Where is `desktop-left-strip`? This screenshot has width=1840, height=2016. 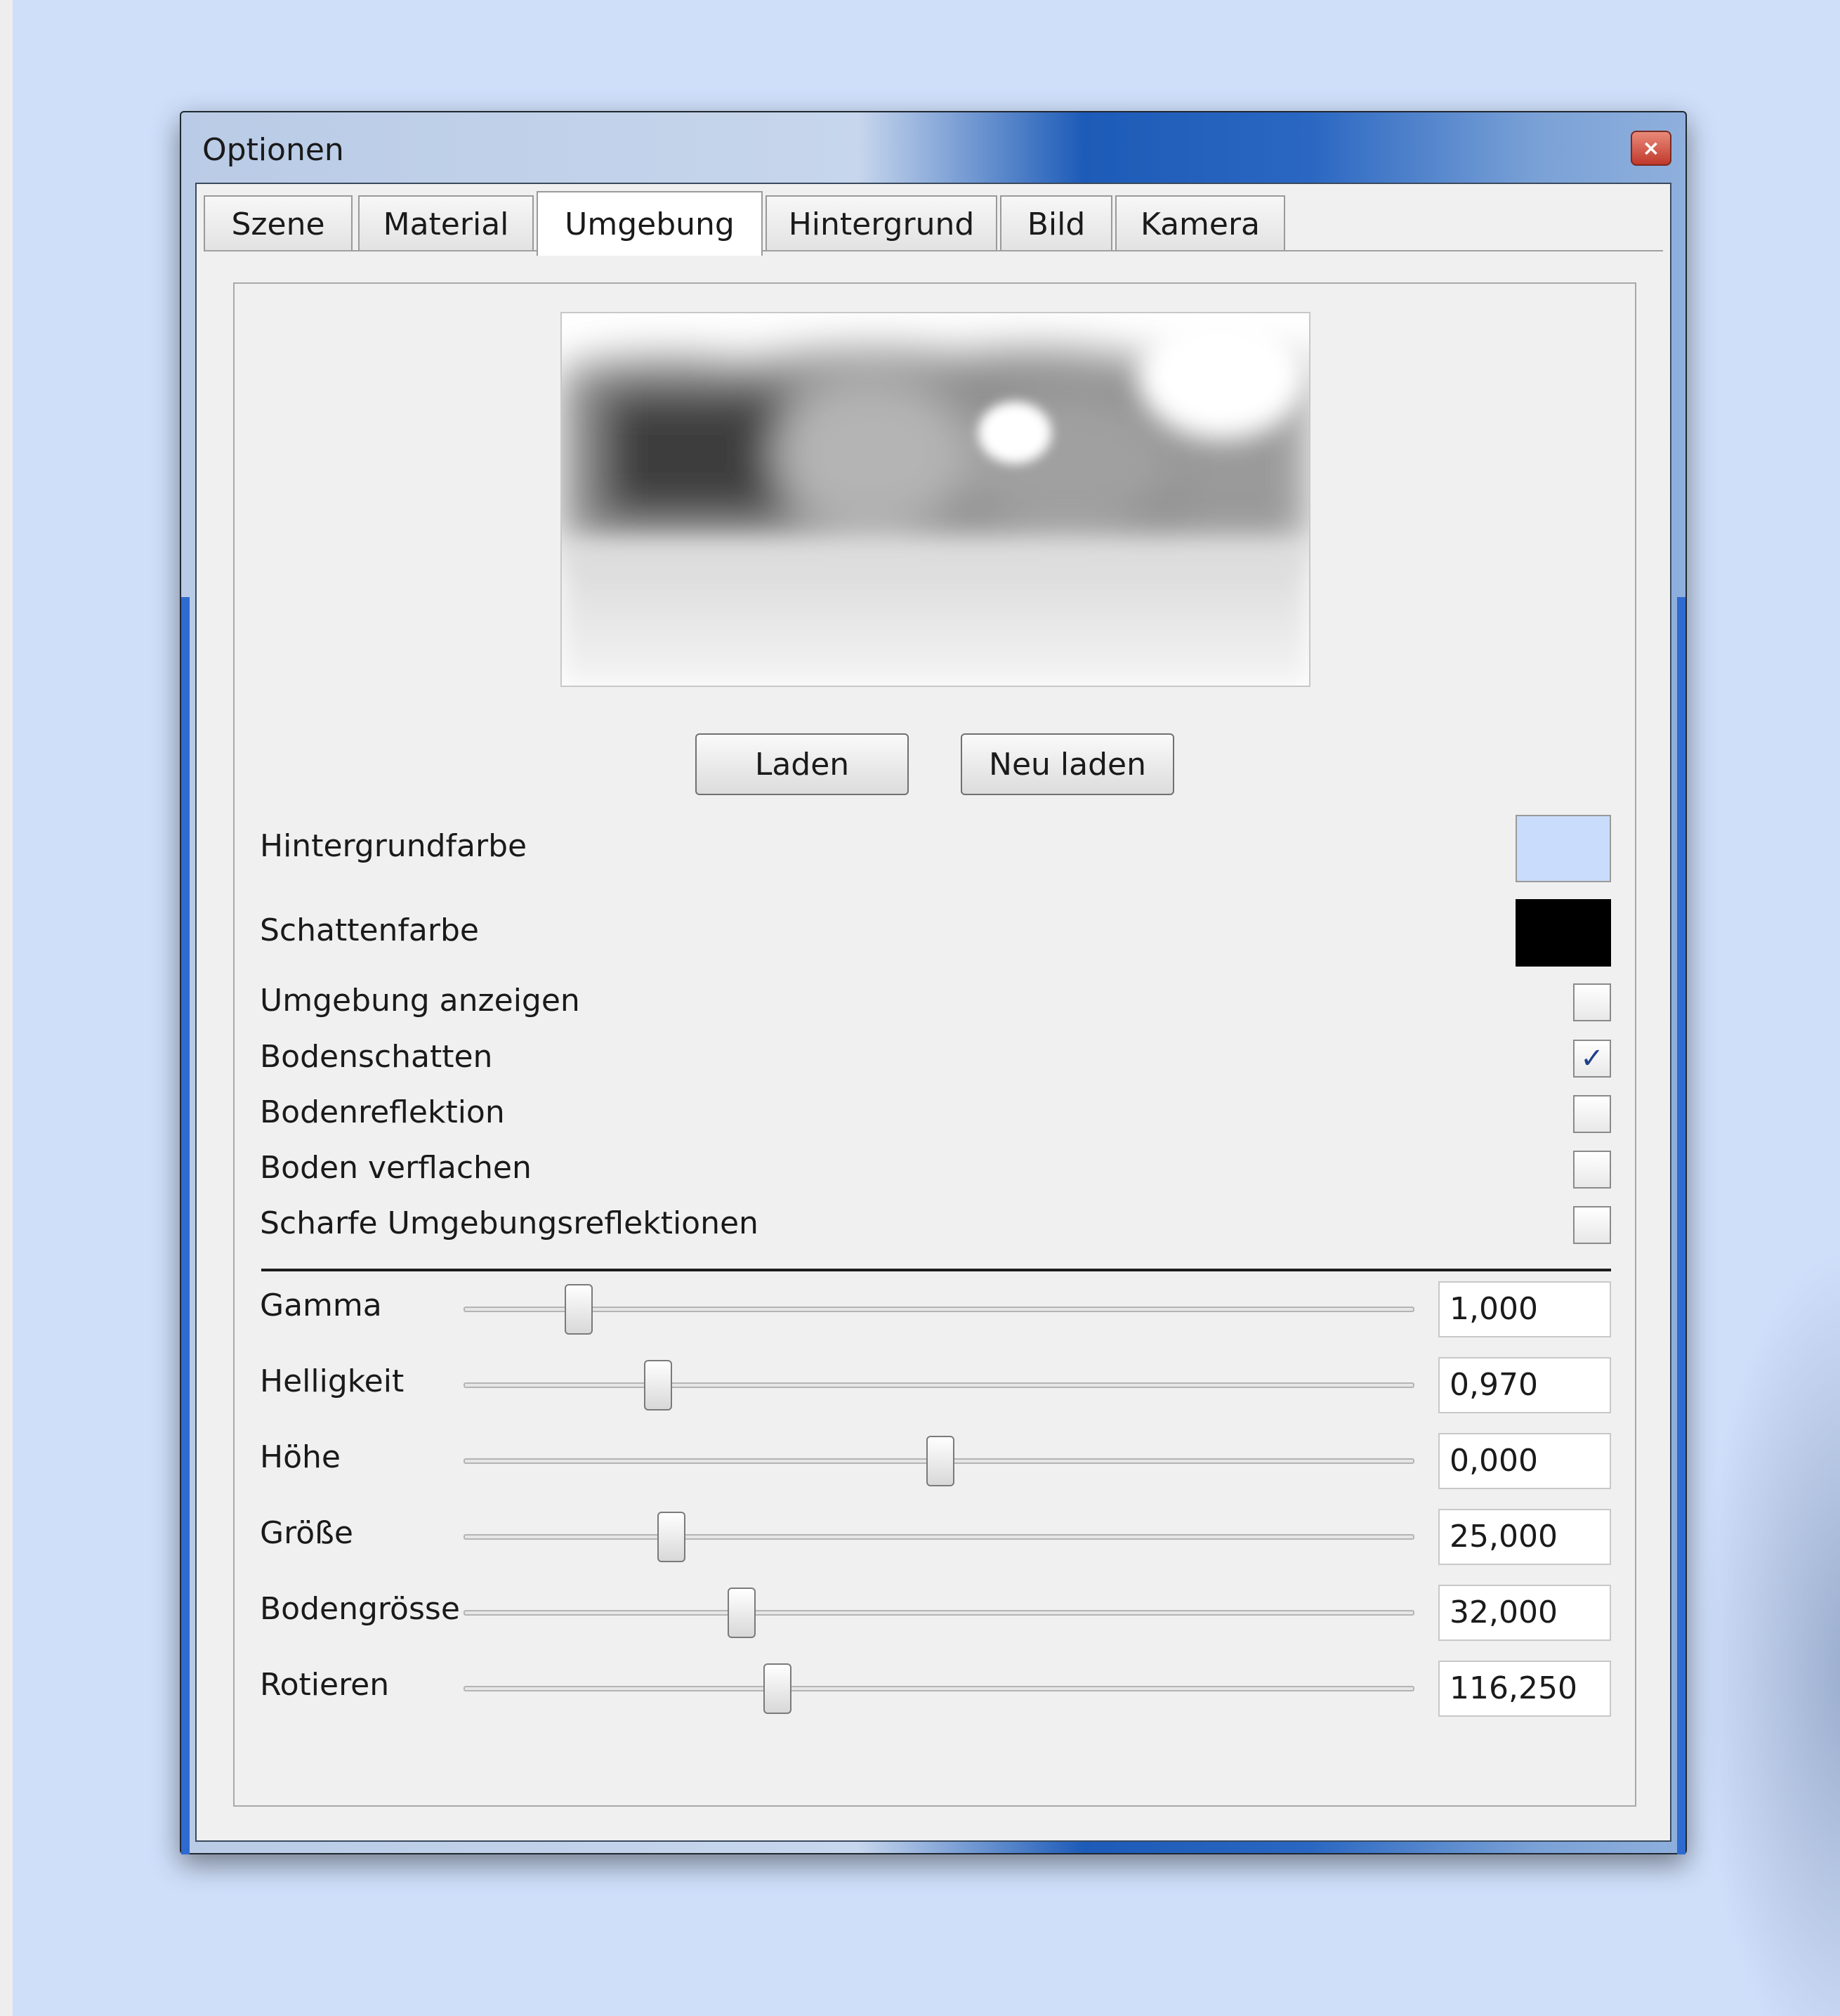 desktop-left-strip is located at coordinates (7, 1008).